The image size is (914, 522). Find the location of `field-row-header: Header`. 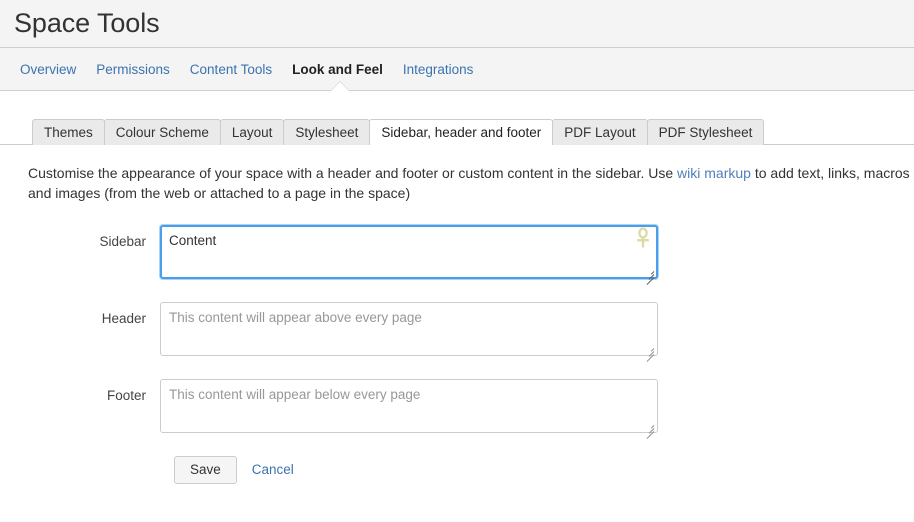

field-row-header: Header is located at coordinates (457, 332).